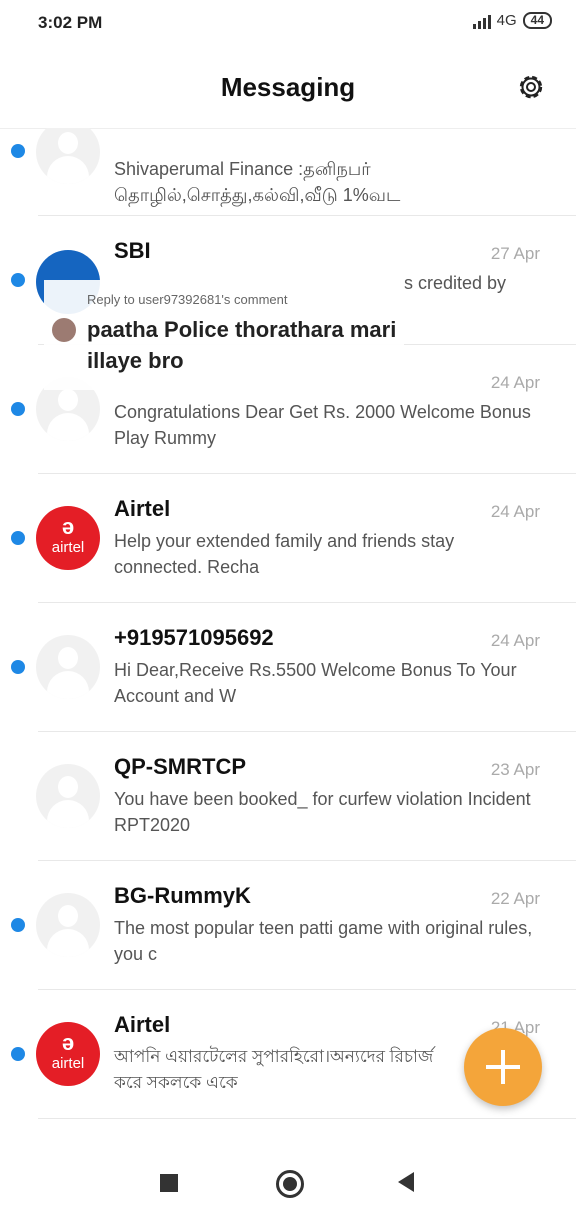  I want to click on comment-text: paatha Police thorathara mari illaye bro, so click(242, 345).